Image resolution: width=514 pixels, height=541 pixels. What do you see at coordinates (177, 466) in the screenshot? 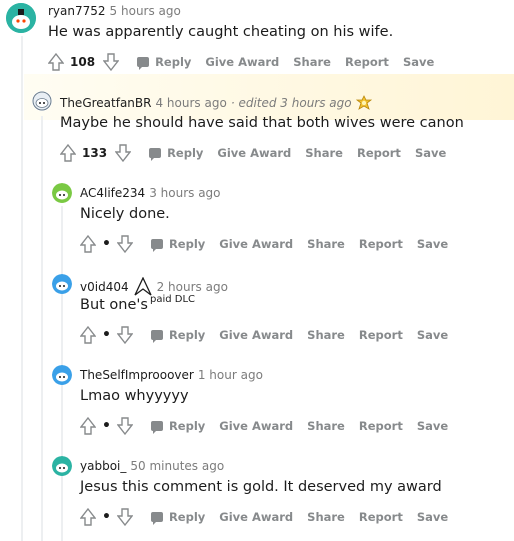
I see `timestamp: 50 minutes ago` at bounding box center [177, 466].